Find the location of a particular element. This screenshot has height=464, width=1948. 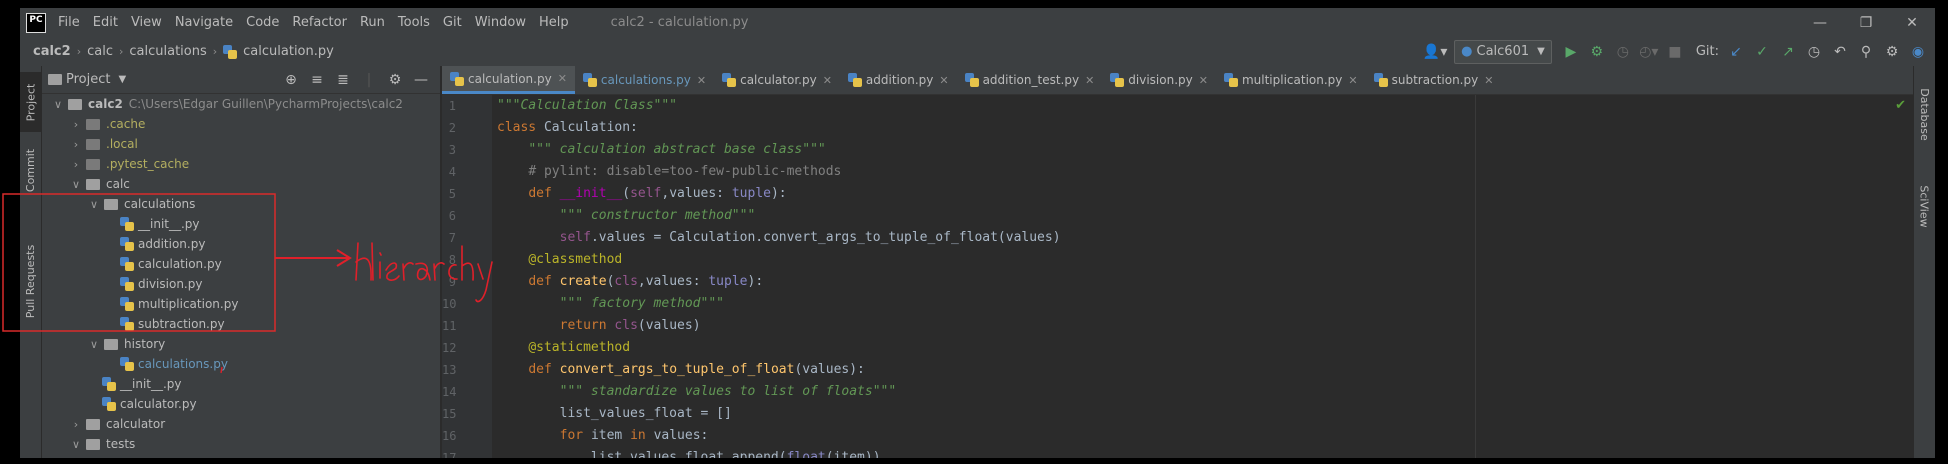

menu-git: Git is located at coordinates (452, 22).